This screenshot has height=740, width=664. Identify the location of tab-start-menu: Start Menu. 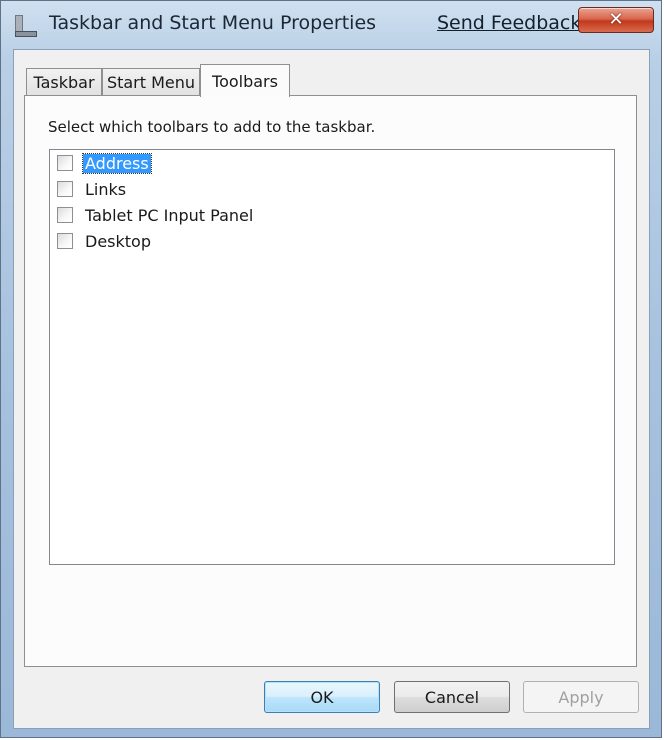
(151, 81).